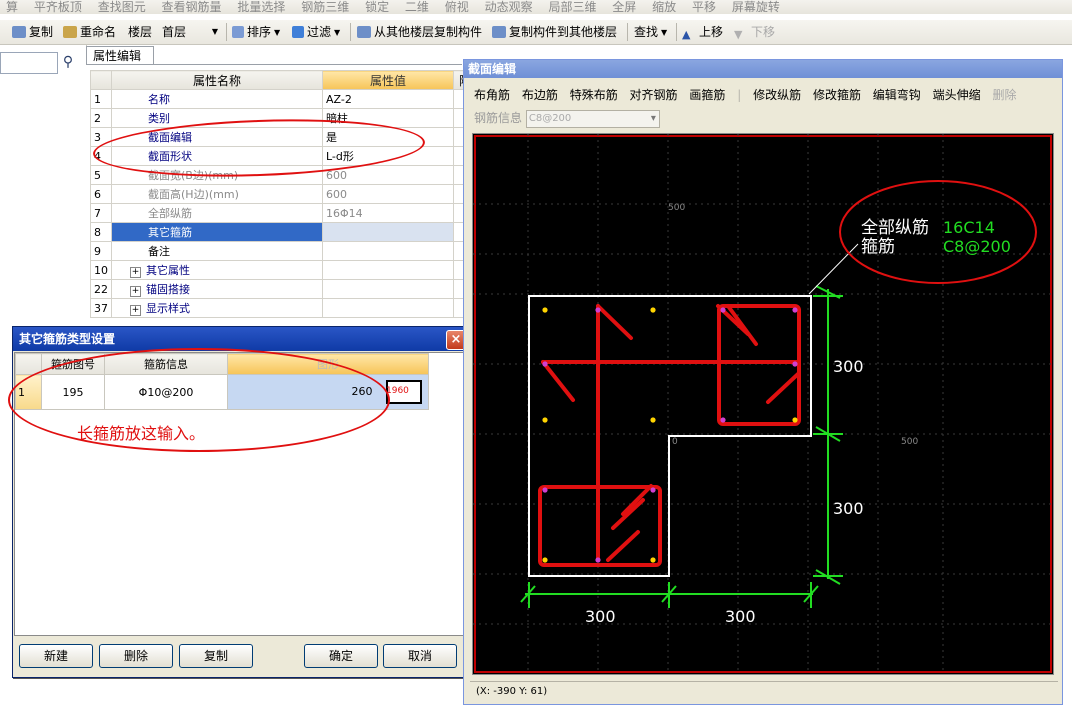  What do you see at coordinates (512, 691) in the screenshot?
I see `coordinate-readout: (X: -390 Y: 61)` at bounding box center [512, 691].